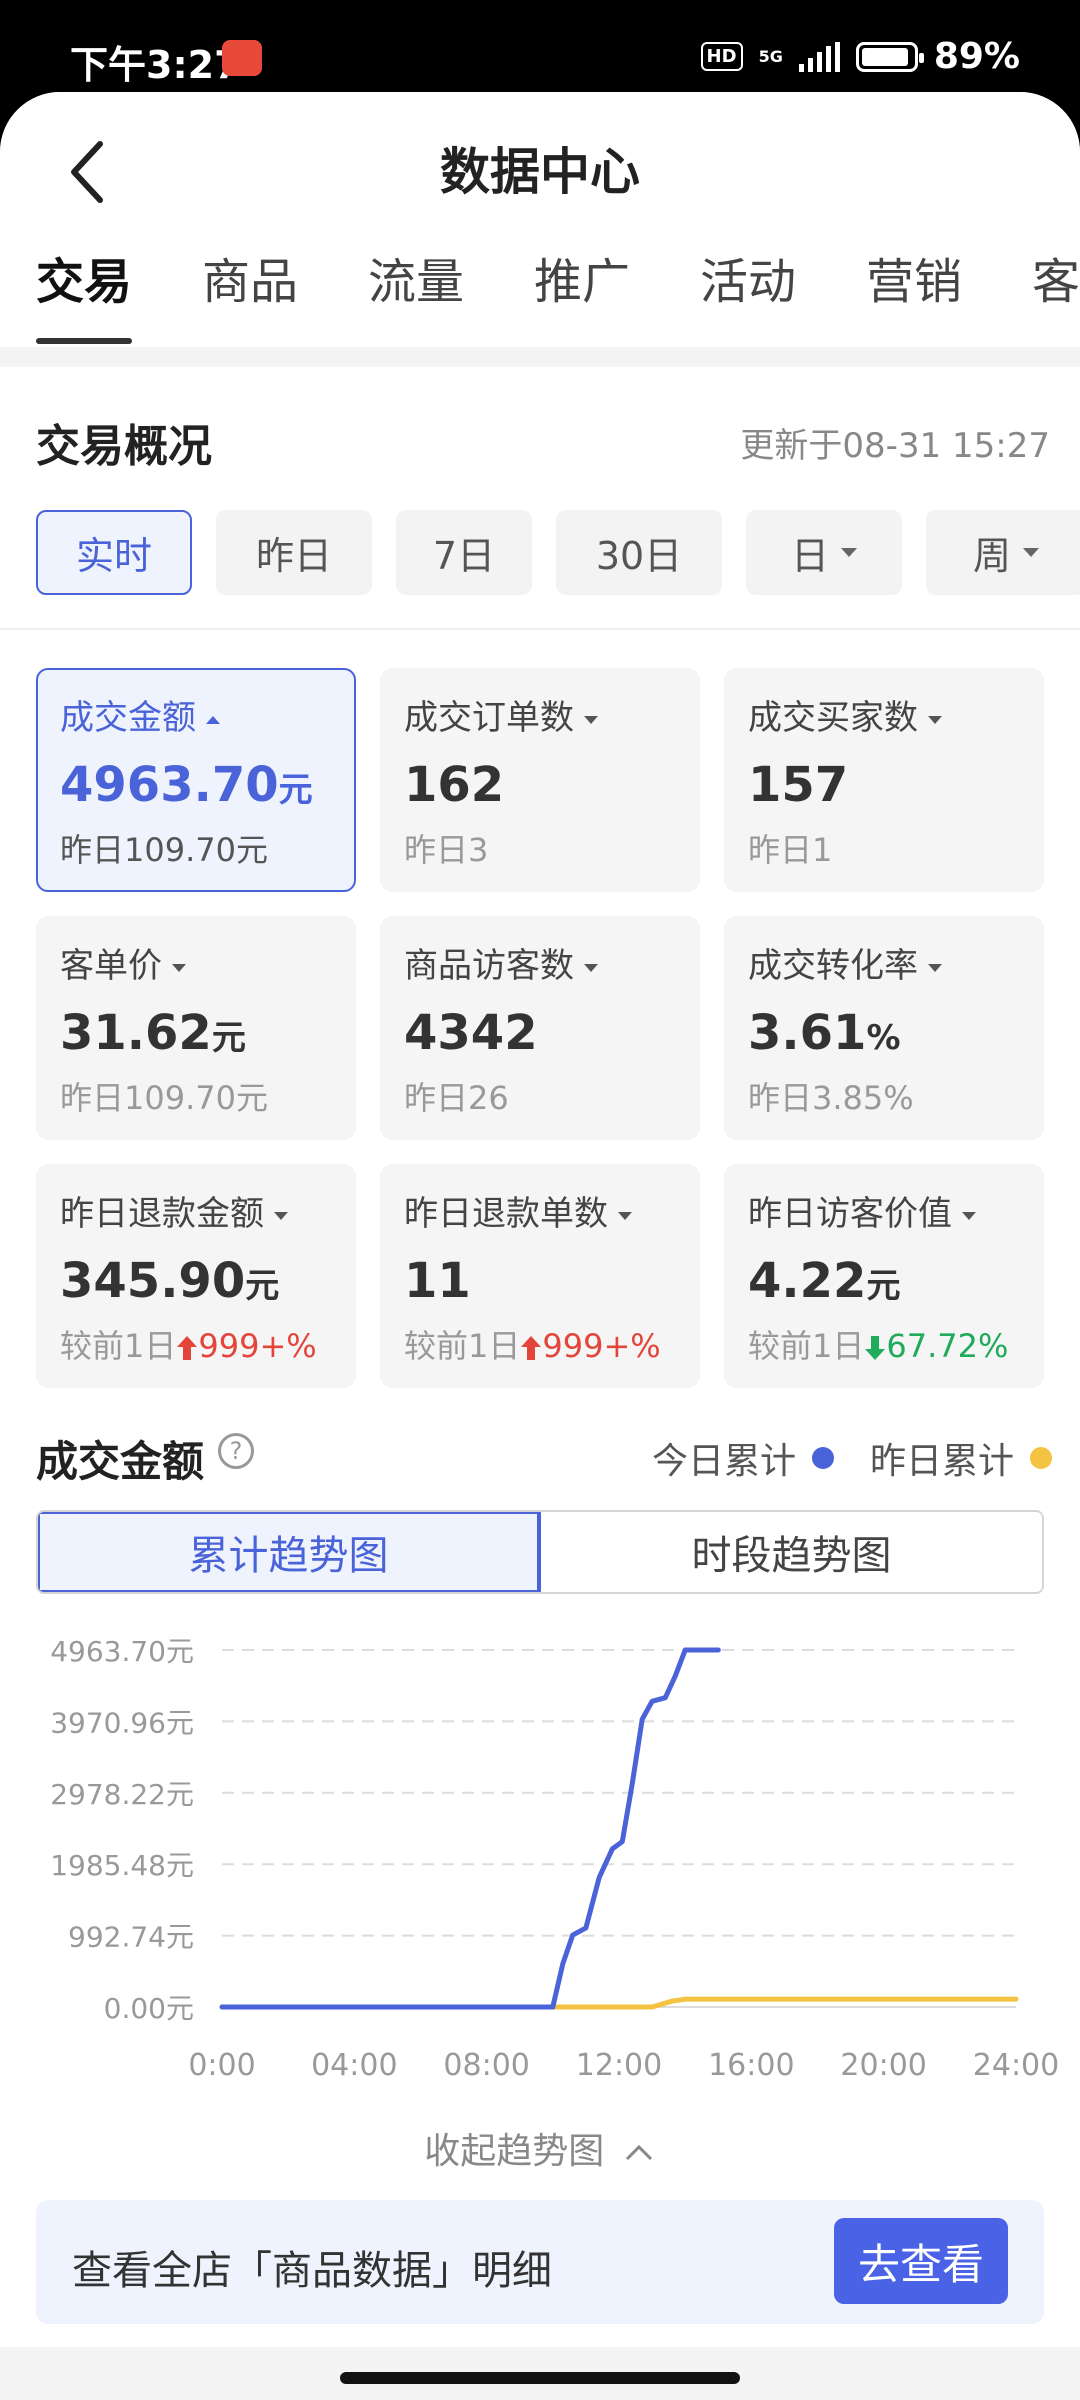  What do you see at coordinates (122, 1722) in the screenshot?
I see `y-tick-label: 3970.96元` at bounding box center [122, 1722].